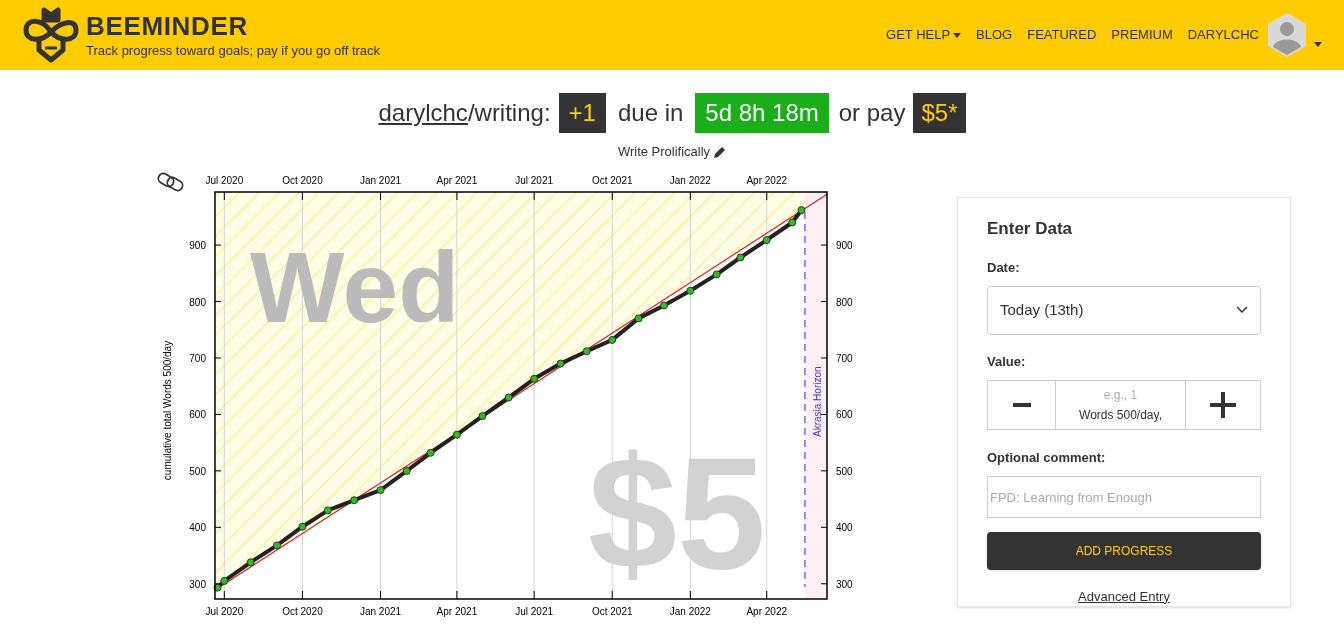 The width and height of the screenshot is (1344, 624). What do you see at coordinates (1318, 44) in the screenshot?
I see `caret-icon` at bounding box center [1318, 44].